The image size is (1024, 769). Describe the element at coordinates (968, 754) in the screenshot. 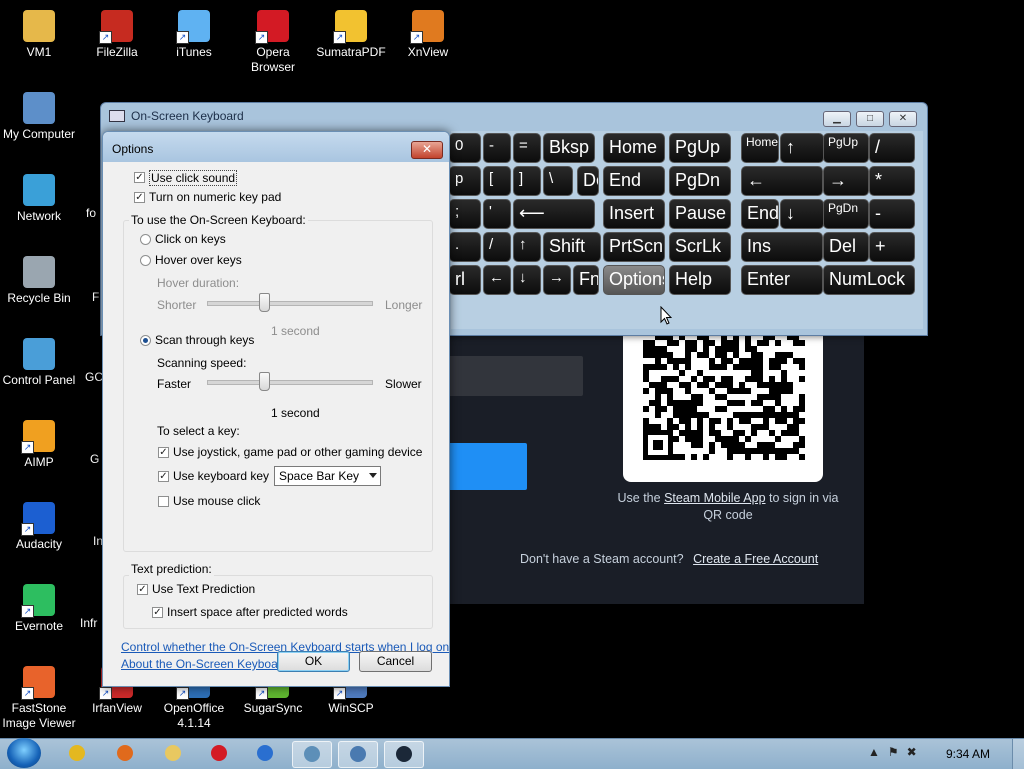

I see `taskbar-clock: 9:34 AM` at that location.